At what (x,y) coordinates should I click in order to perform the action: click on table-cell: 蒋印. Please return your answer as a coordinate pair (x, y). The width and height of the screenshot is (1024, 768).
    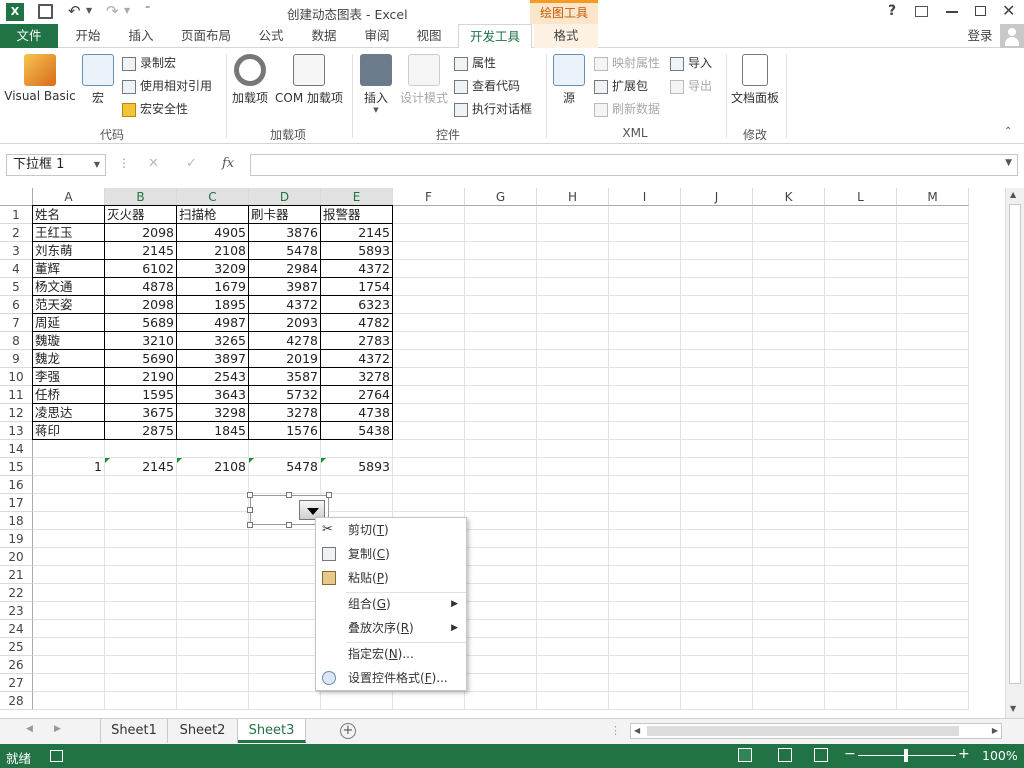
    Looking at the image, I should click on (69, 431).